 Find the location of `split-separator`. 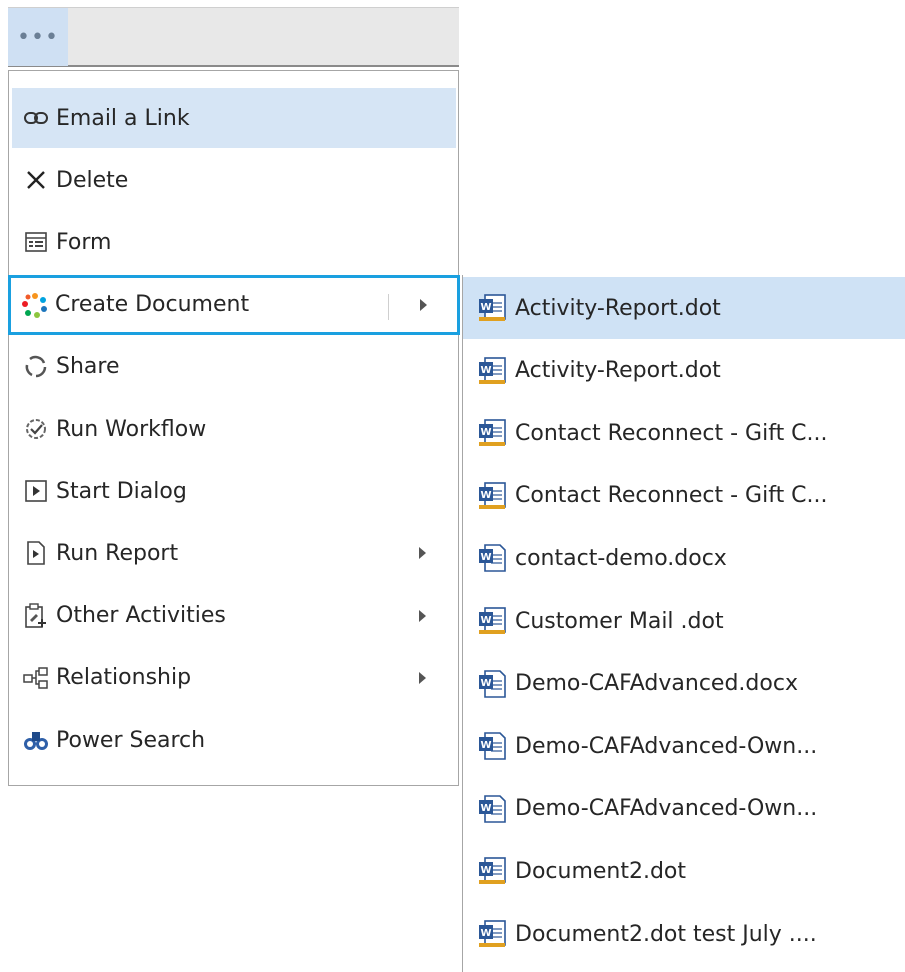

split-separator is located at coordinates (388, 306).